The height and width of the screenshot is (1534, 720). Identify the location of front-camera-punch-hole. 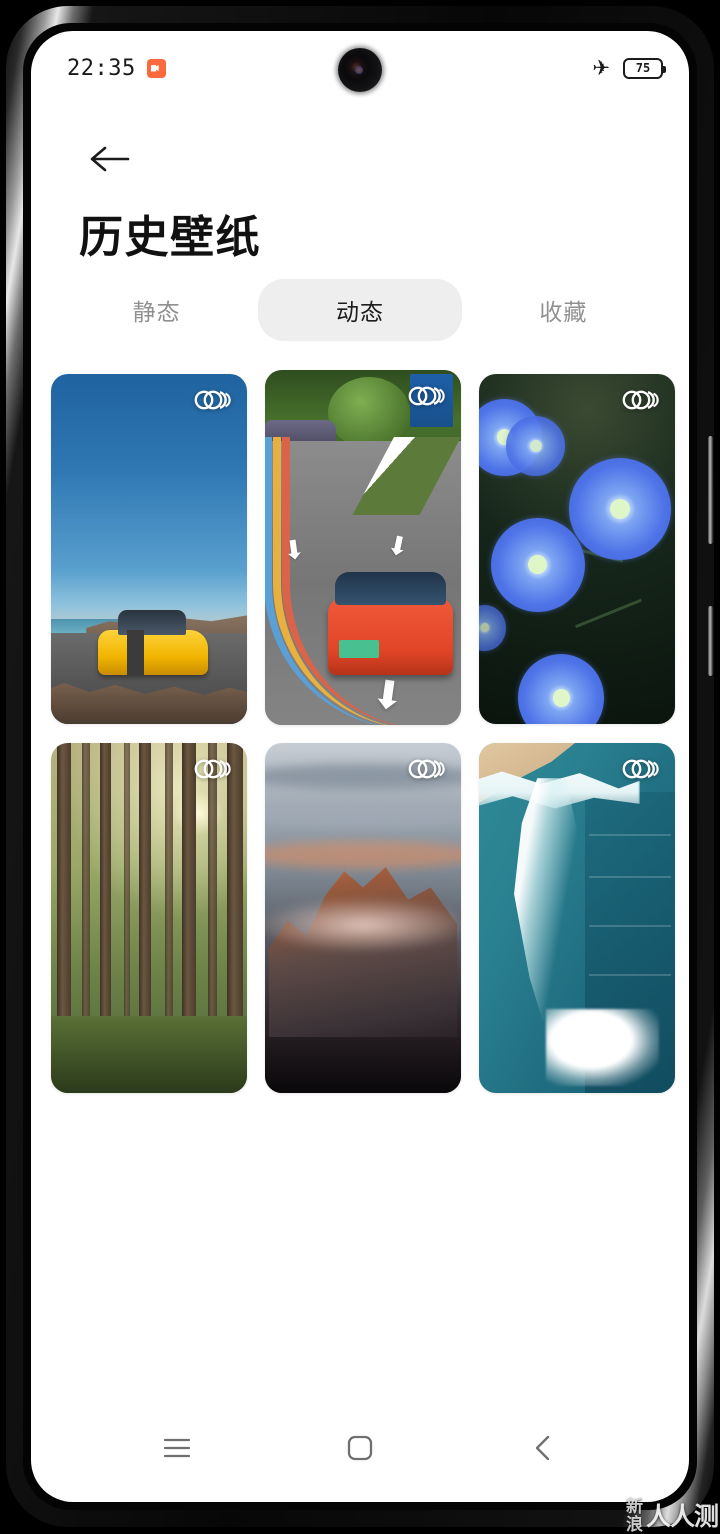
(360, 70).